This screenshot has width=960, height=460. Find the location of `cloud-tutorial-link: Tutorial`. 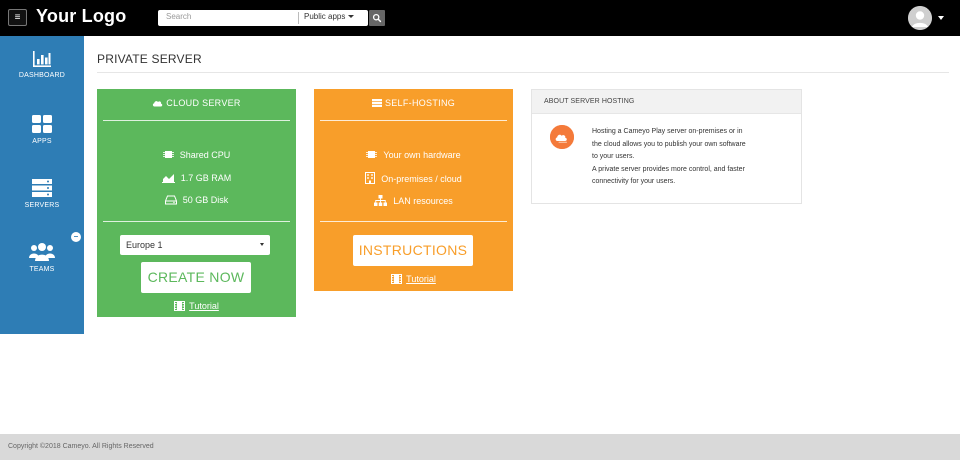

cloud-tutorial-link: Tutorial is located at coordinates (196, 306).